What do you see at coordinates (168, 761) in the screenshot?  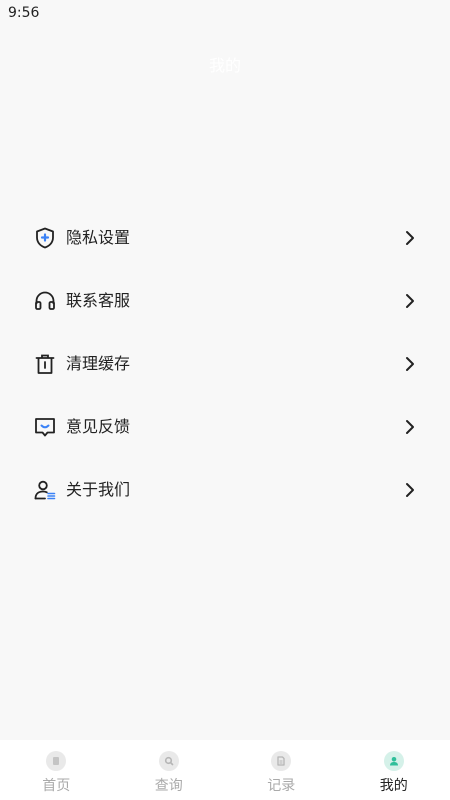 I see `search-icon` at bounding box center [168, 761].